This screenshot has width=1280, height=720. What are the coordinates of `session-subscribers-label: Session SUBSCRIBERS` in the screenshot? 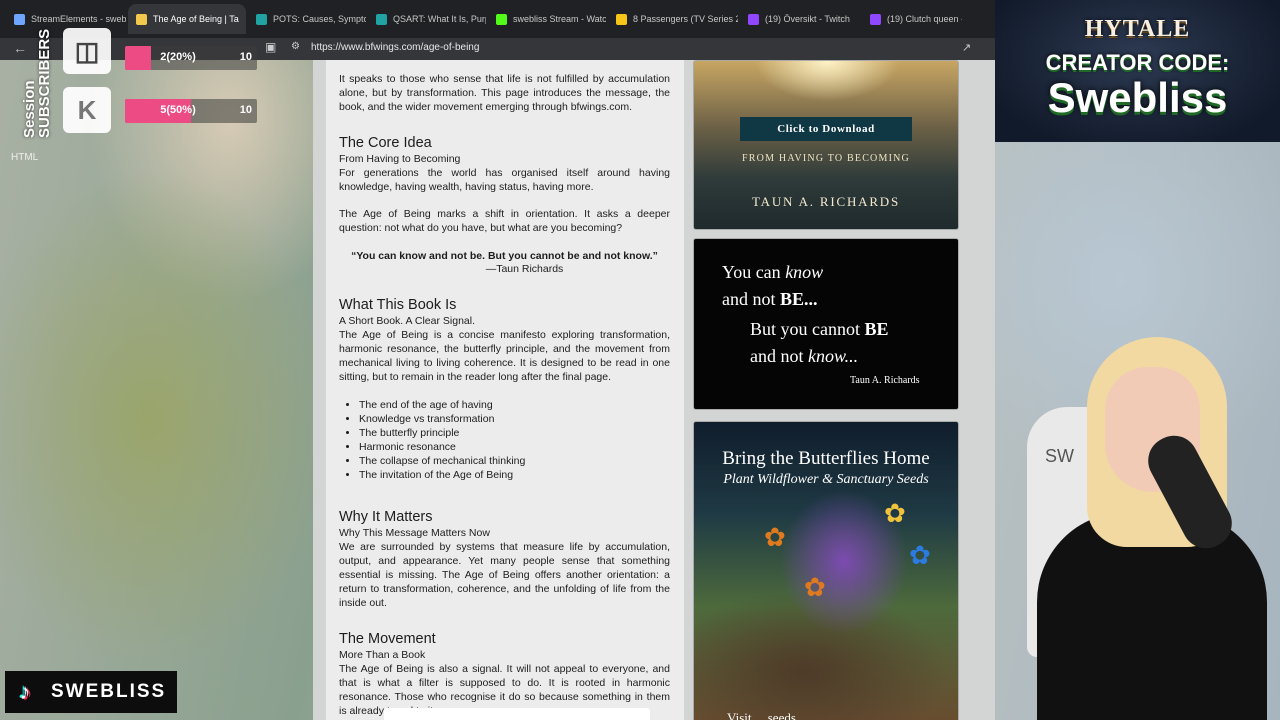 It's located at (37, 83).